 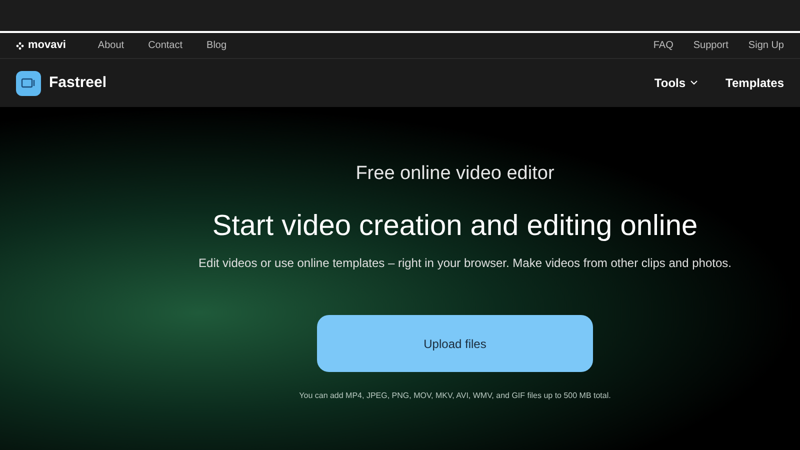 What do you see at coordinates (165, 45) in the screenshot?
I see `top-nav-link: Contact` at bounding box center [165, 45].